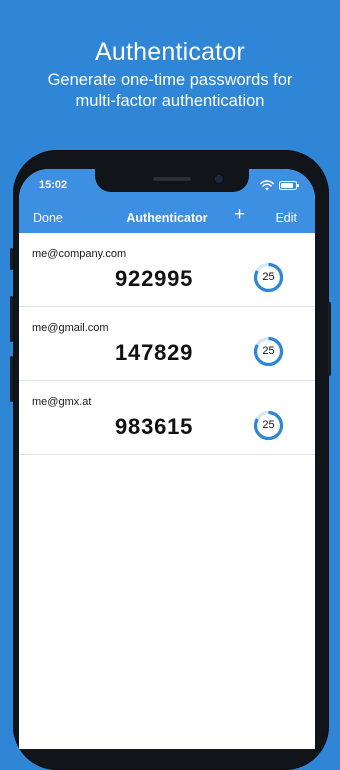  I want to click on phone-side-button-right, so click(329, 339).